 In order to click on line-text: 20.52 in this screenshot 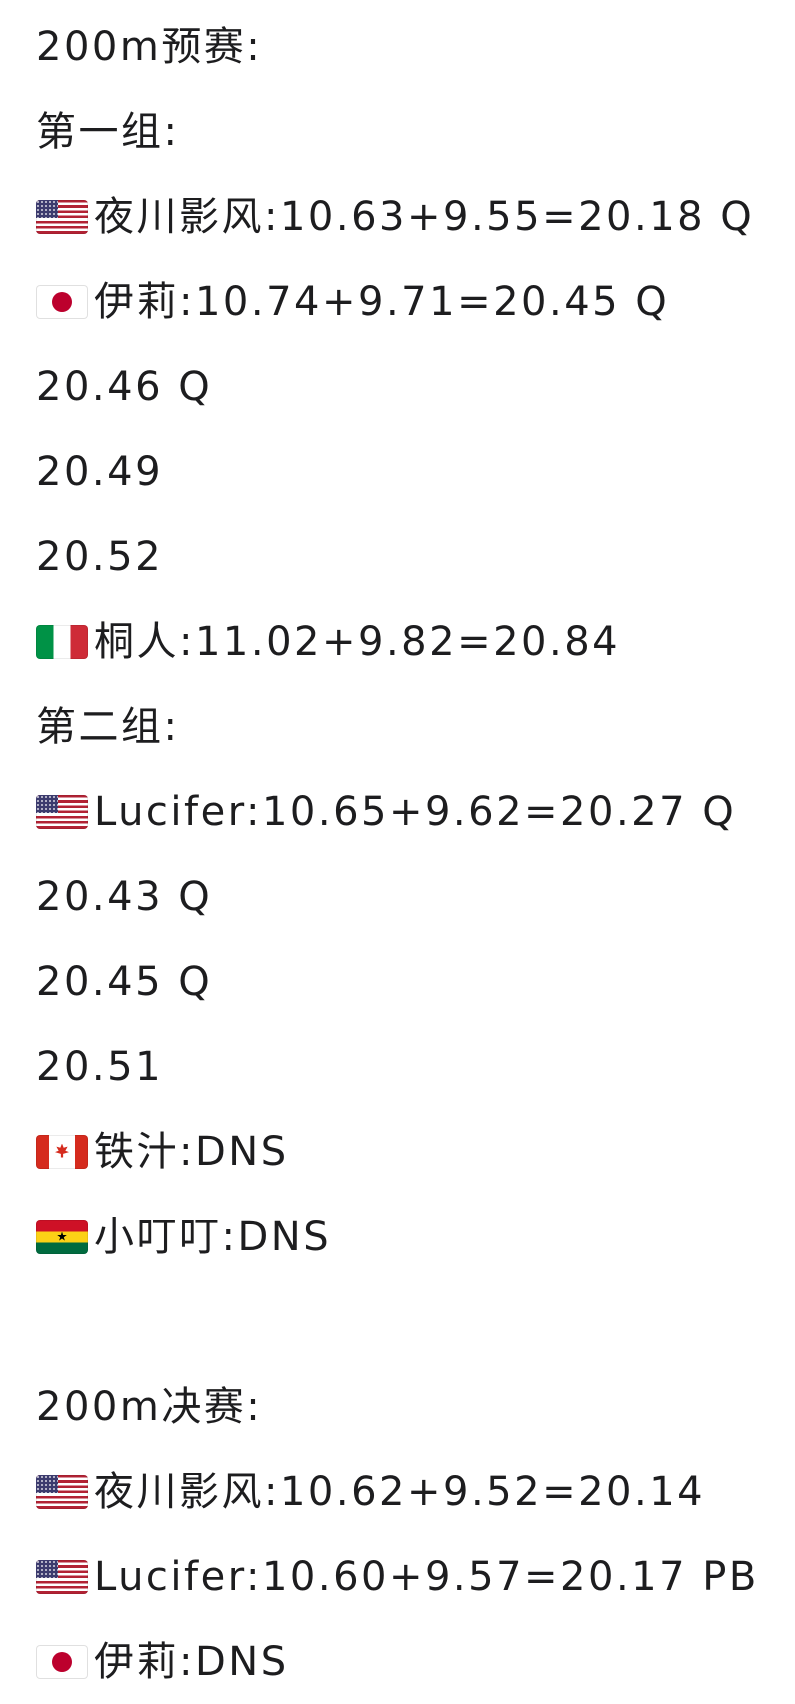, I will do `click(100, 556)`.